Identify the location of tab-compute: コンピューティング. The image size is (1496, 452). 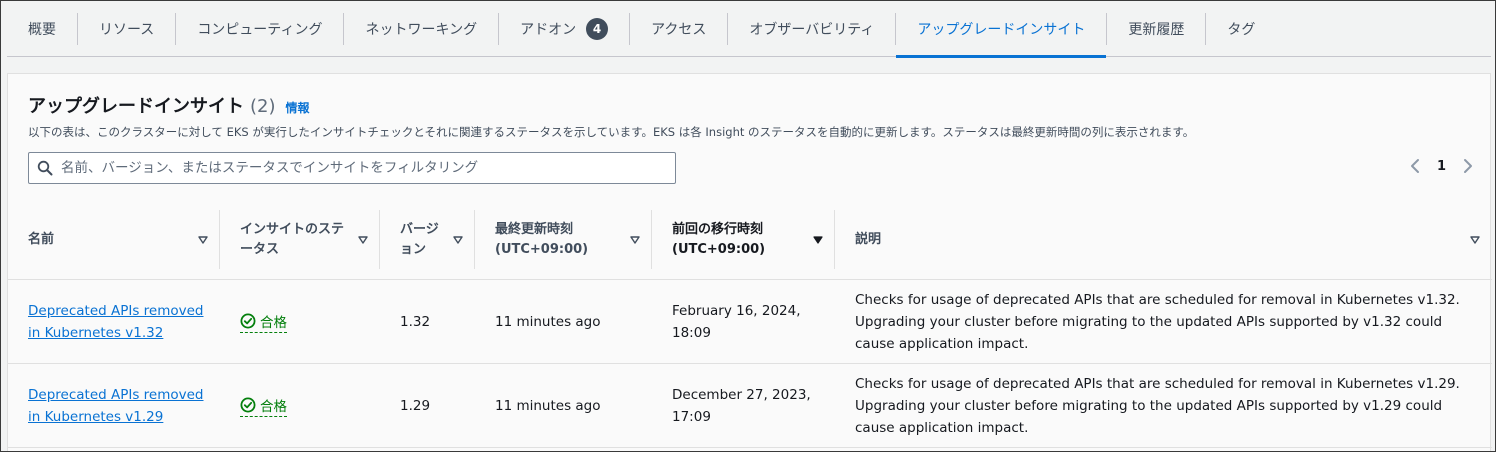
(259, 29).